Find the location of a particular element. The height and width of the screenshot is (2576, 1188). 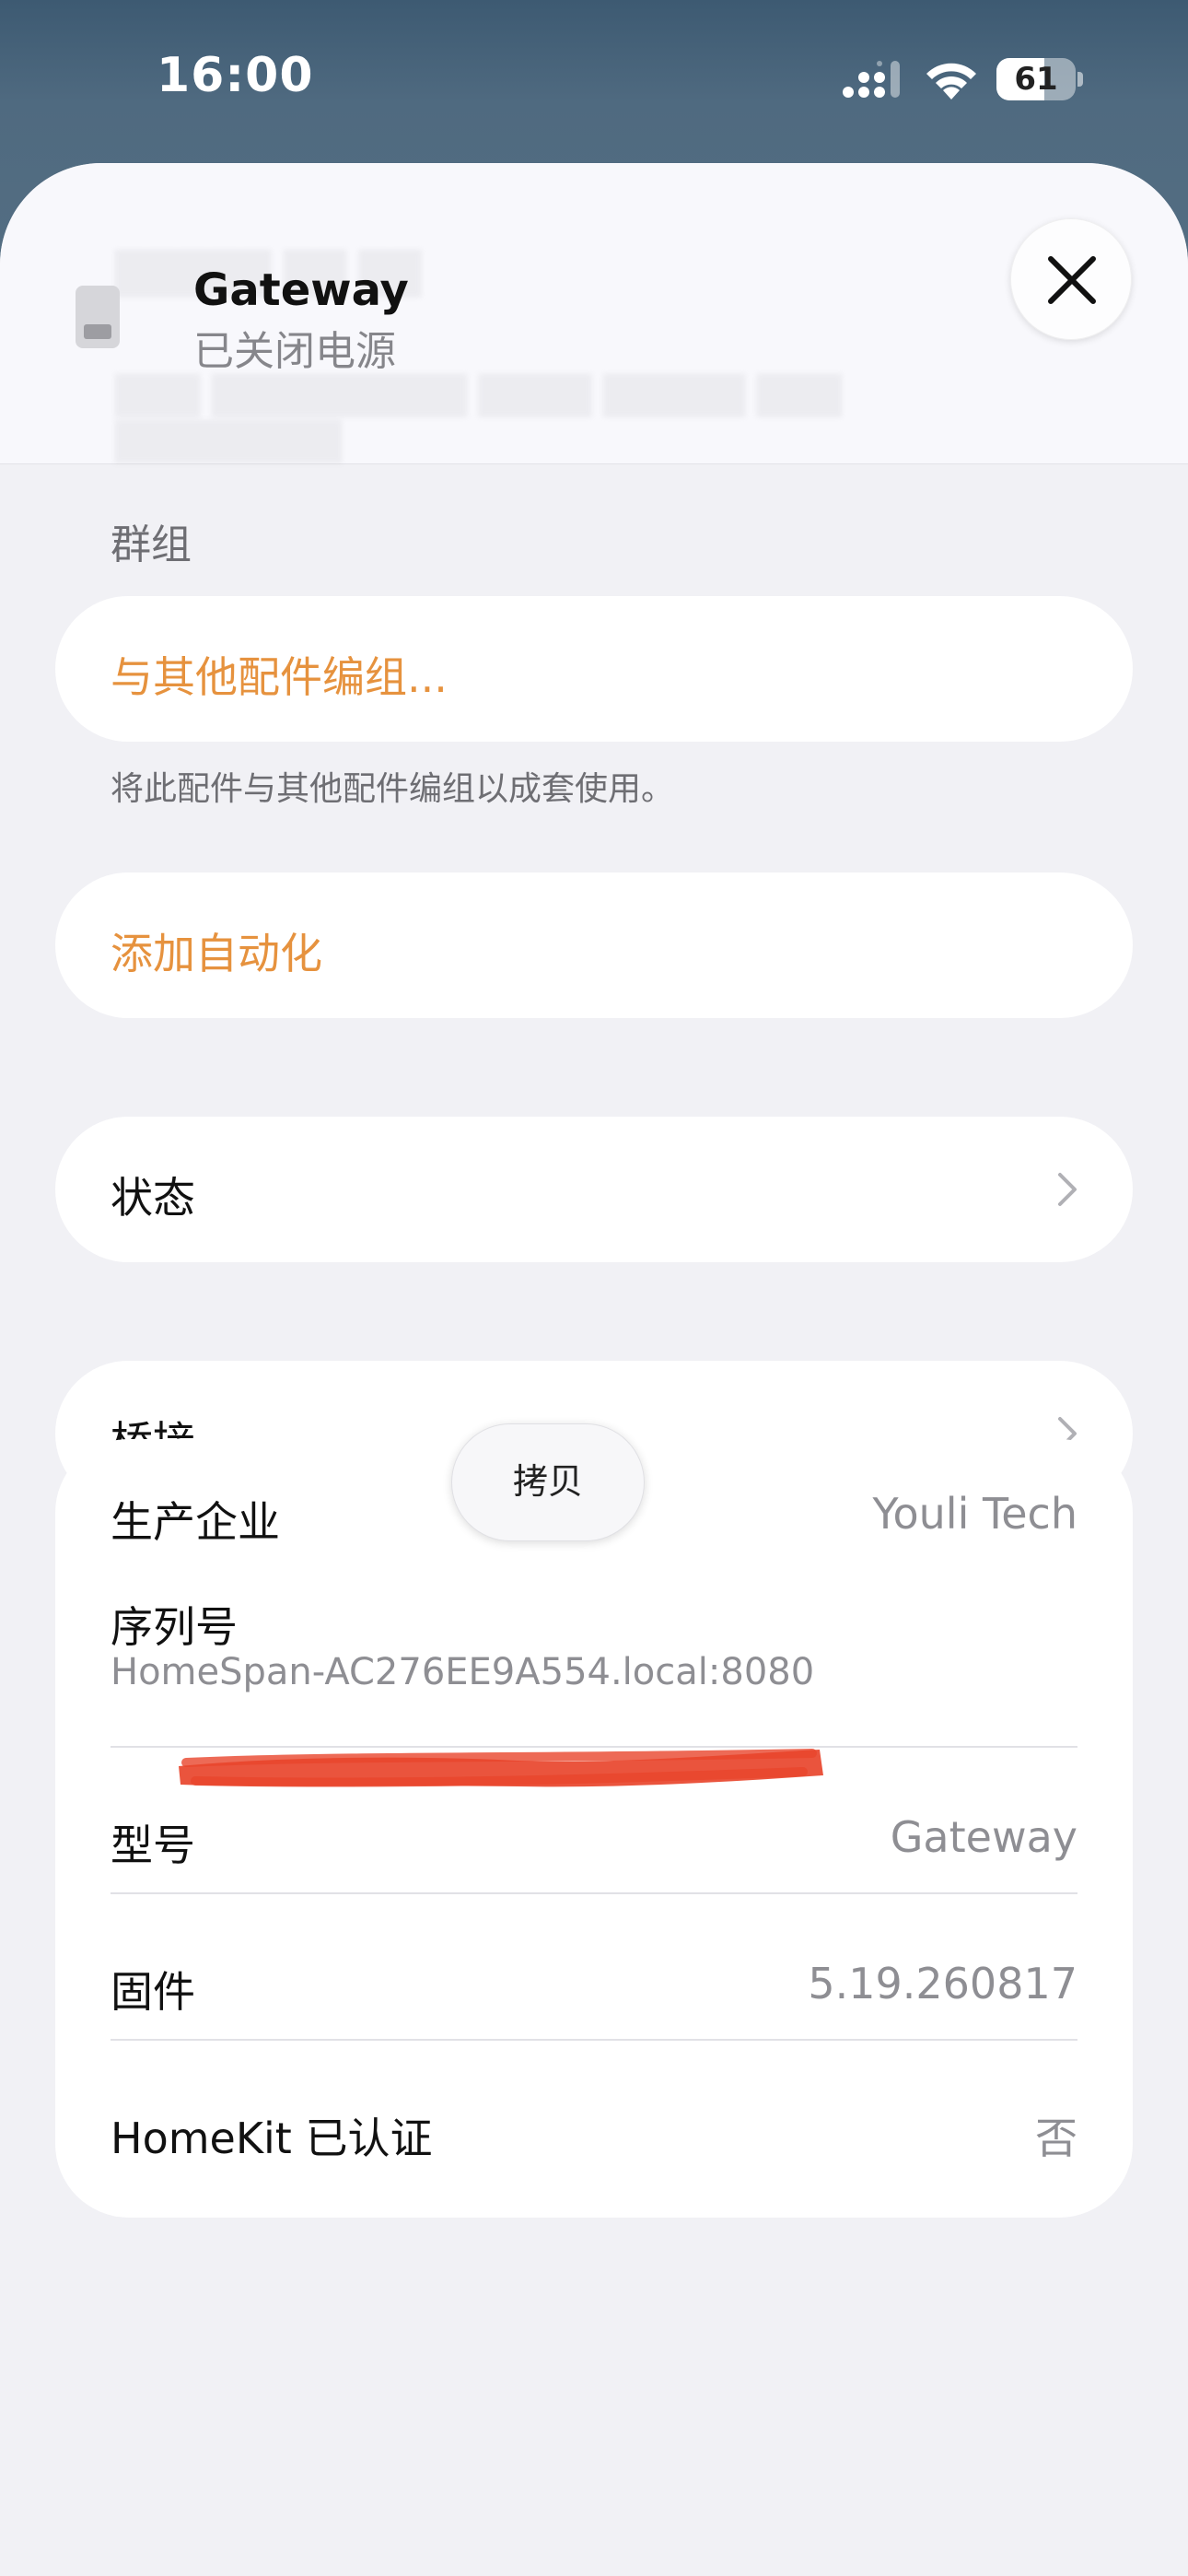

copy-button: 拷贝 is located at coordinates (548, 1482).